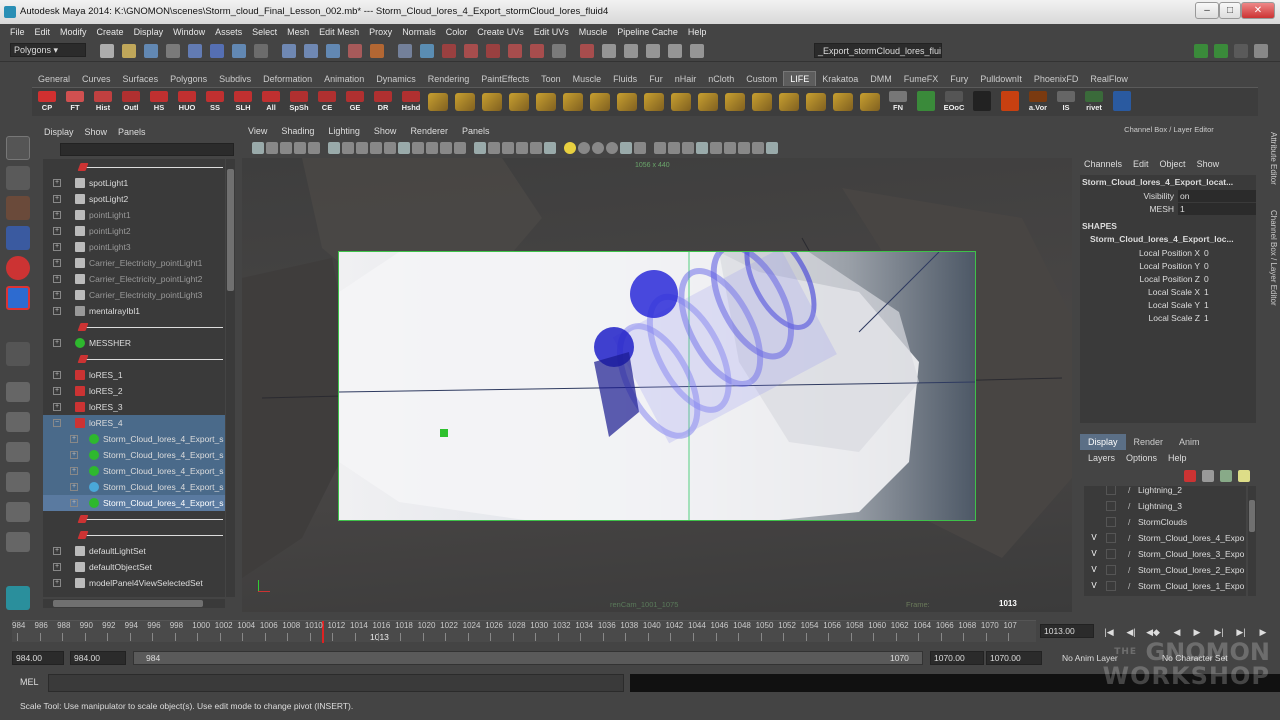  What do you see at coordinates (898, 102) in the screenshot?
I see `shelf-button-fn: FN` at bounding box center [898, 102].